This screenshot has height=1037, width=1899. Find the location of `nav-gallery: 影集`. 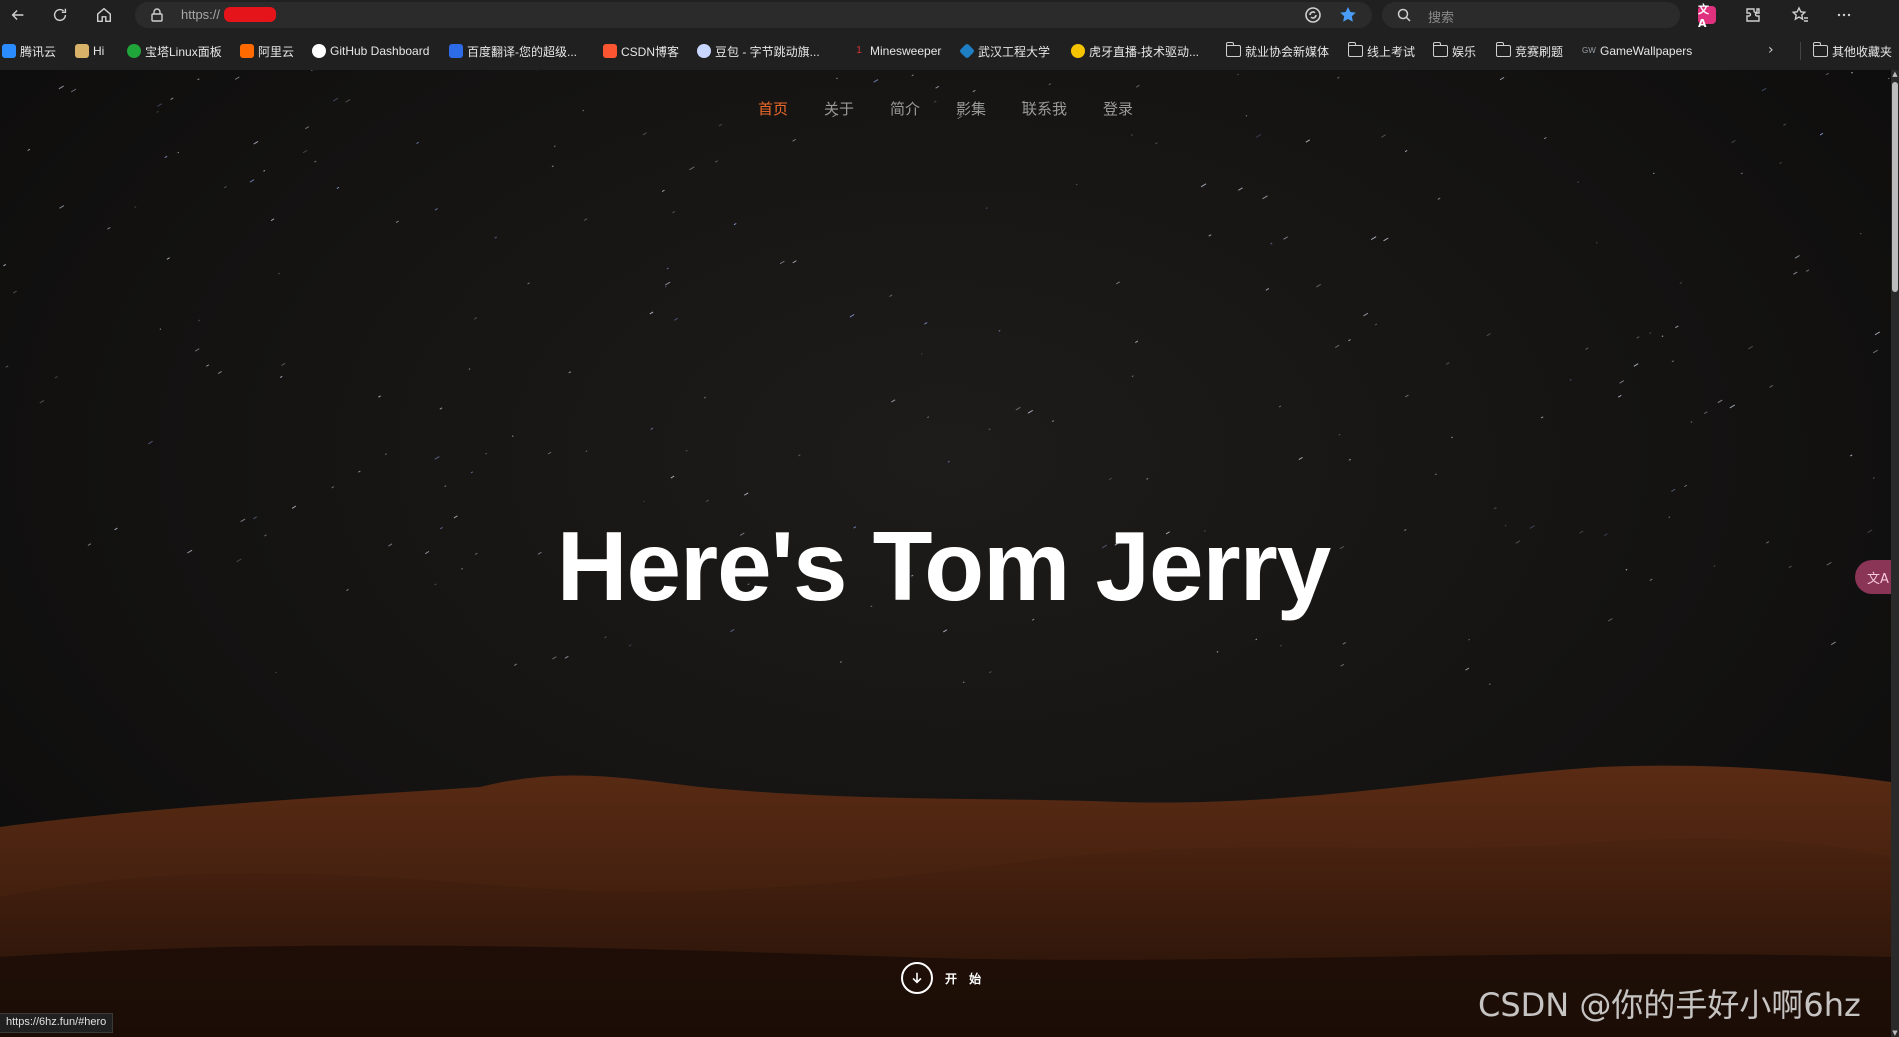

nav-gallery: 影集 is located at coordinates (971, 108).